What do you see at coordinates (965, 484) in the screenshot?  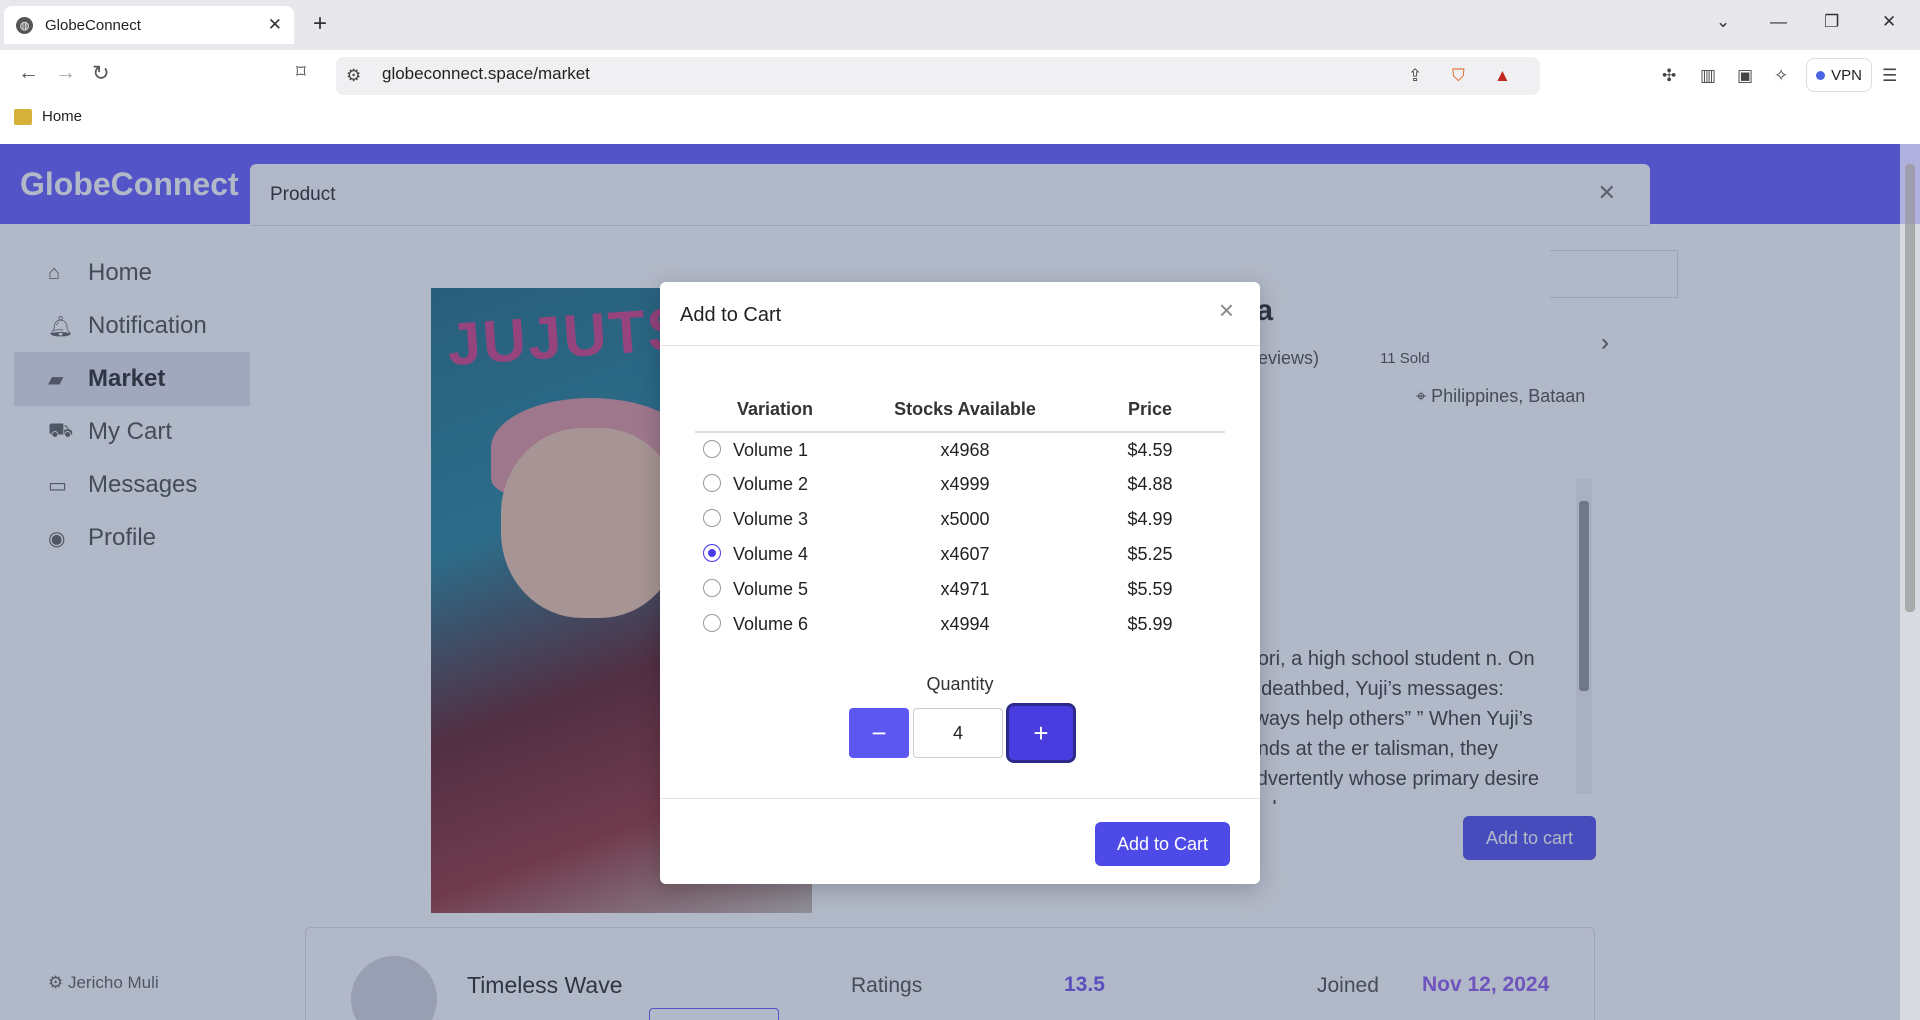 I see `stock-cell: x4999` at bounding box center [965, 484].